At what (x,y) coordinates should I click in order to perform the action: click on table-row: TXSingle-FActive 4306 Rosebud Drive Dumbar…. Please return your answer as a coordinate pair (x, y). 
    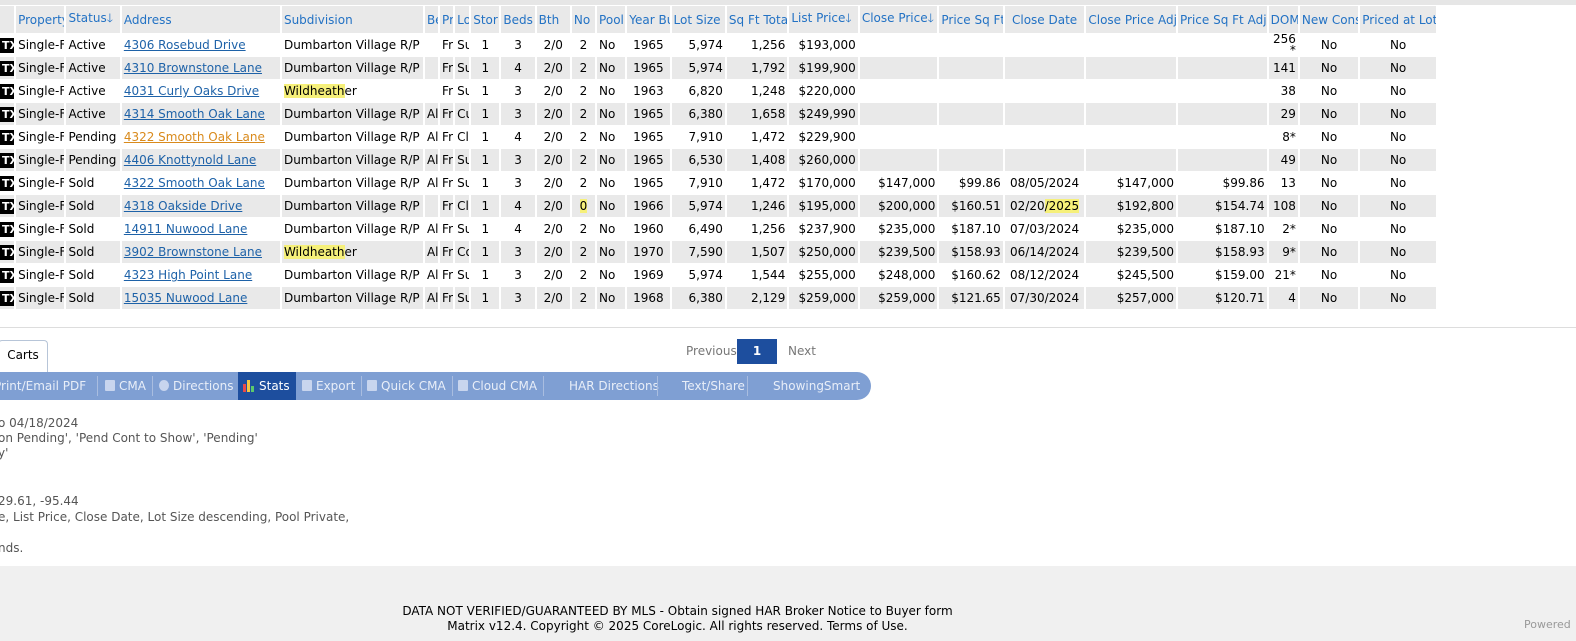
    Looking at the image, I should click on (718, 45).